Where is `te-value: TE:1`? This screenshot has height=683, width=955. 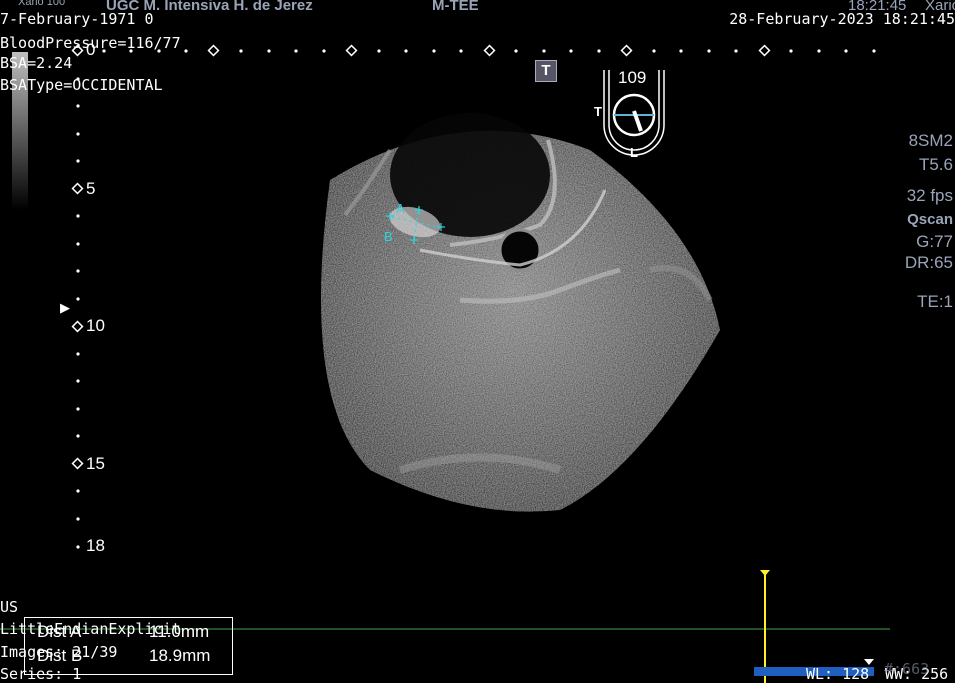
te-value: TE:1 is located at coordinates (935, 301).